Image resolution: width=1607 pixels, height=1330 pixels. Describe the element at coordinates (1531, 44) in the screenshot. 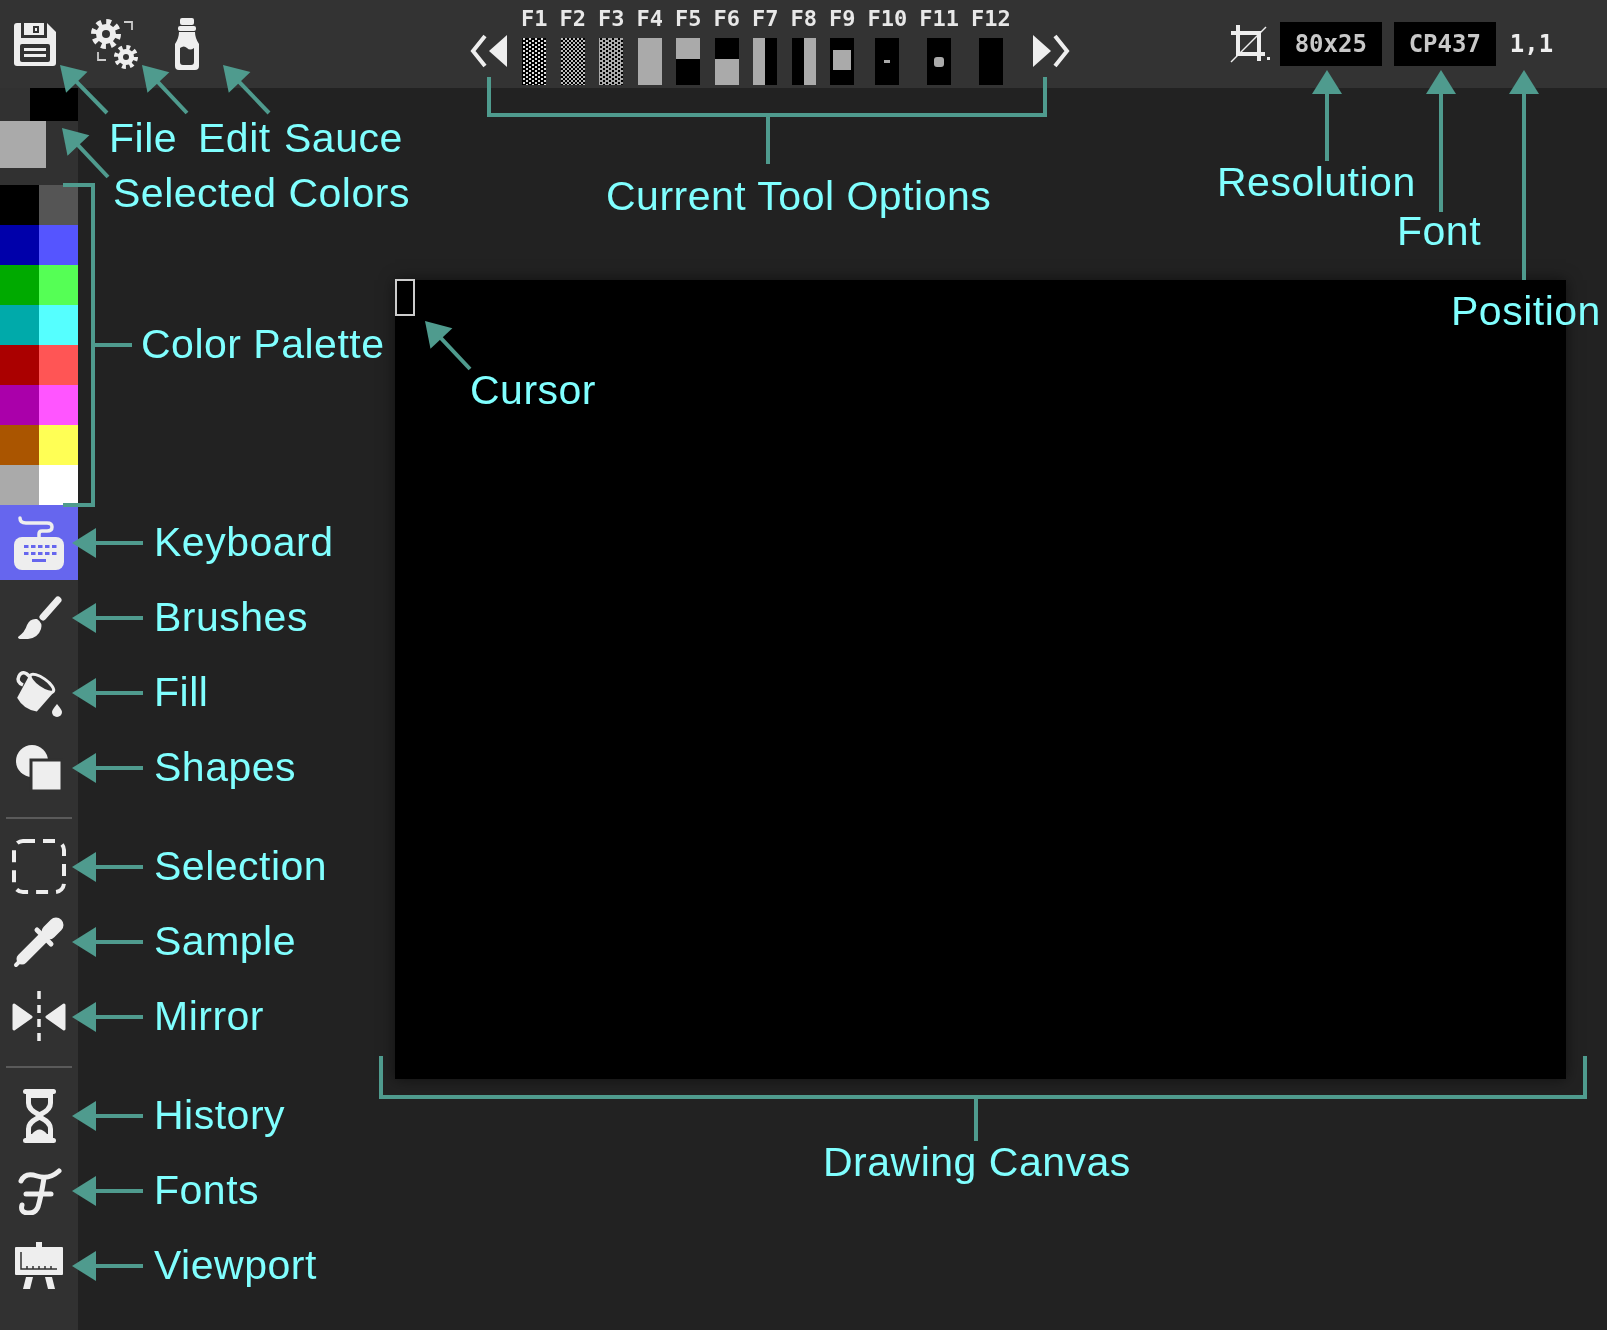

I see `cursor-position-text: 1,1` at that location.